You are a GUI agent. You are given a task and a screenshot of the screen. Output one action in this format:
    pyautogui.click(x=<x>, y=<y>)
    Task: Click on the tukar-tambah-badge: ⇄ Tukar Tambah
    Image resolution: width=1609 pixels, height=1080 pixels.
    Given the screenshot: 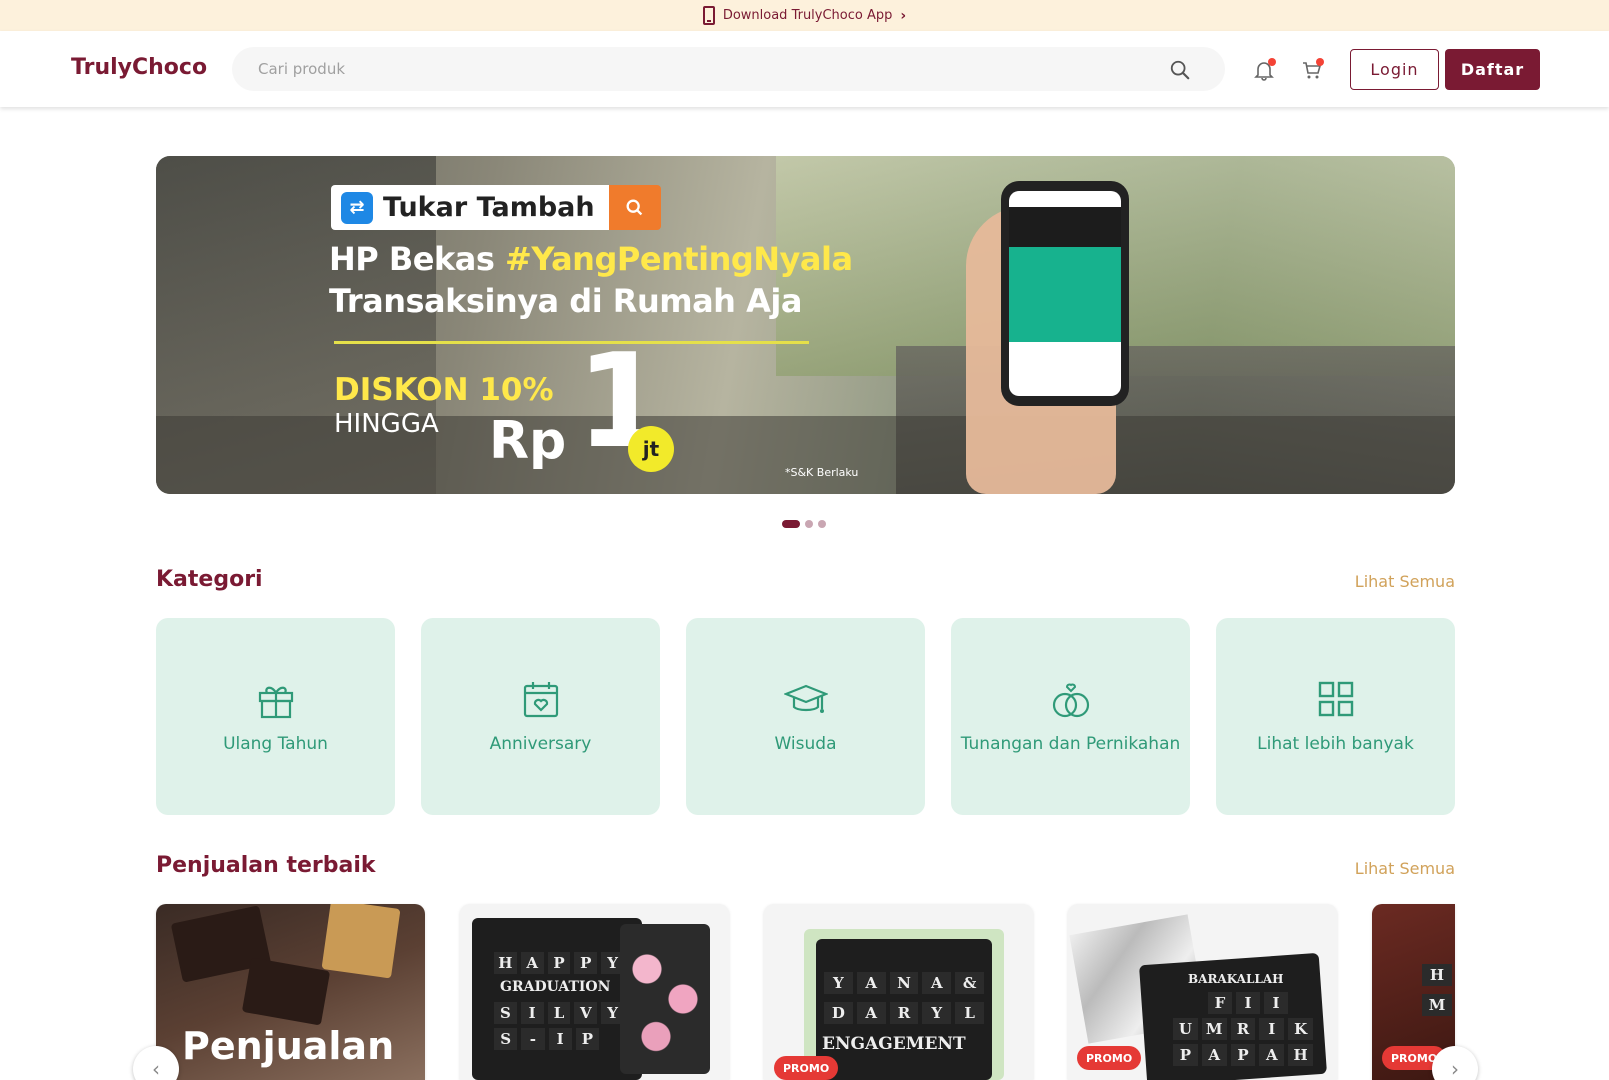 What is the action you would take?
    pyautogui.click(x=496, y=207)
    